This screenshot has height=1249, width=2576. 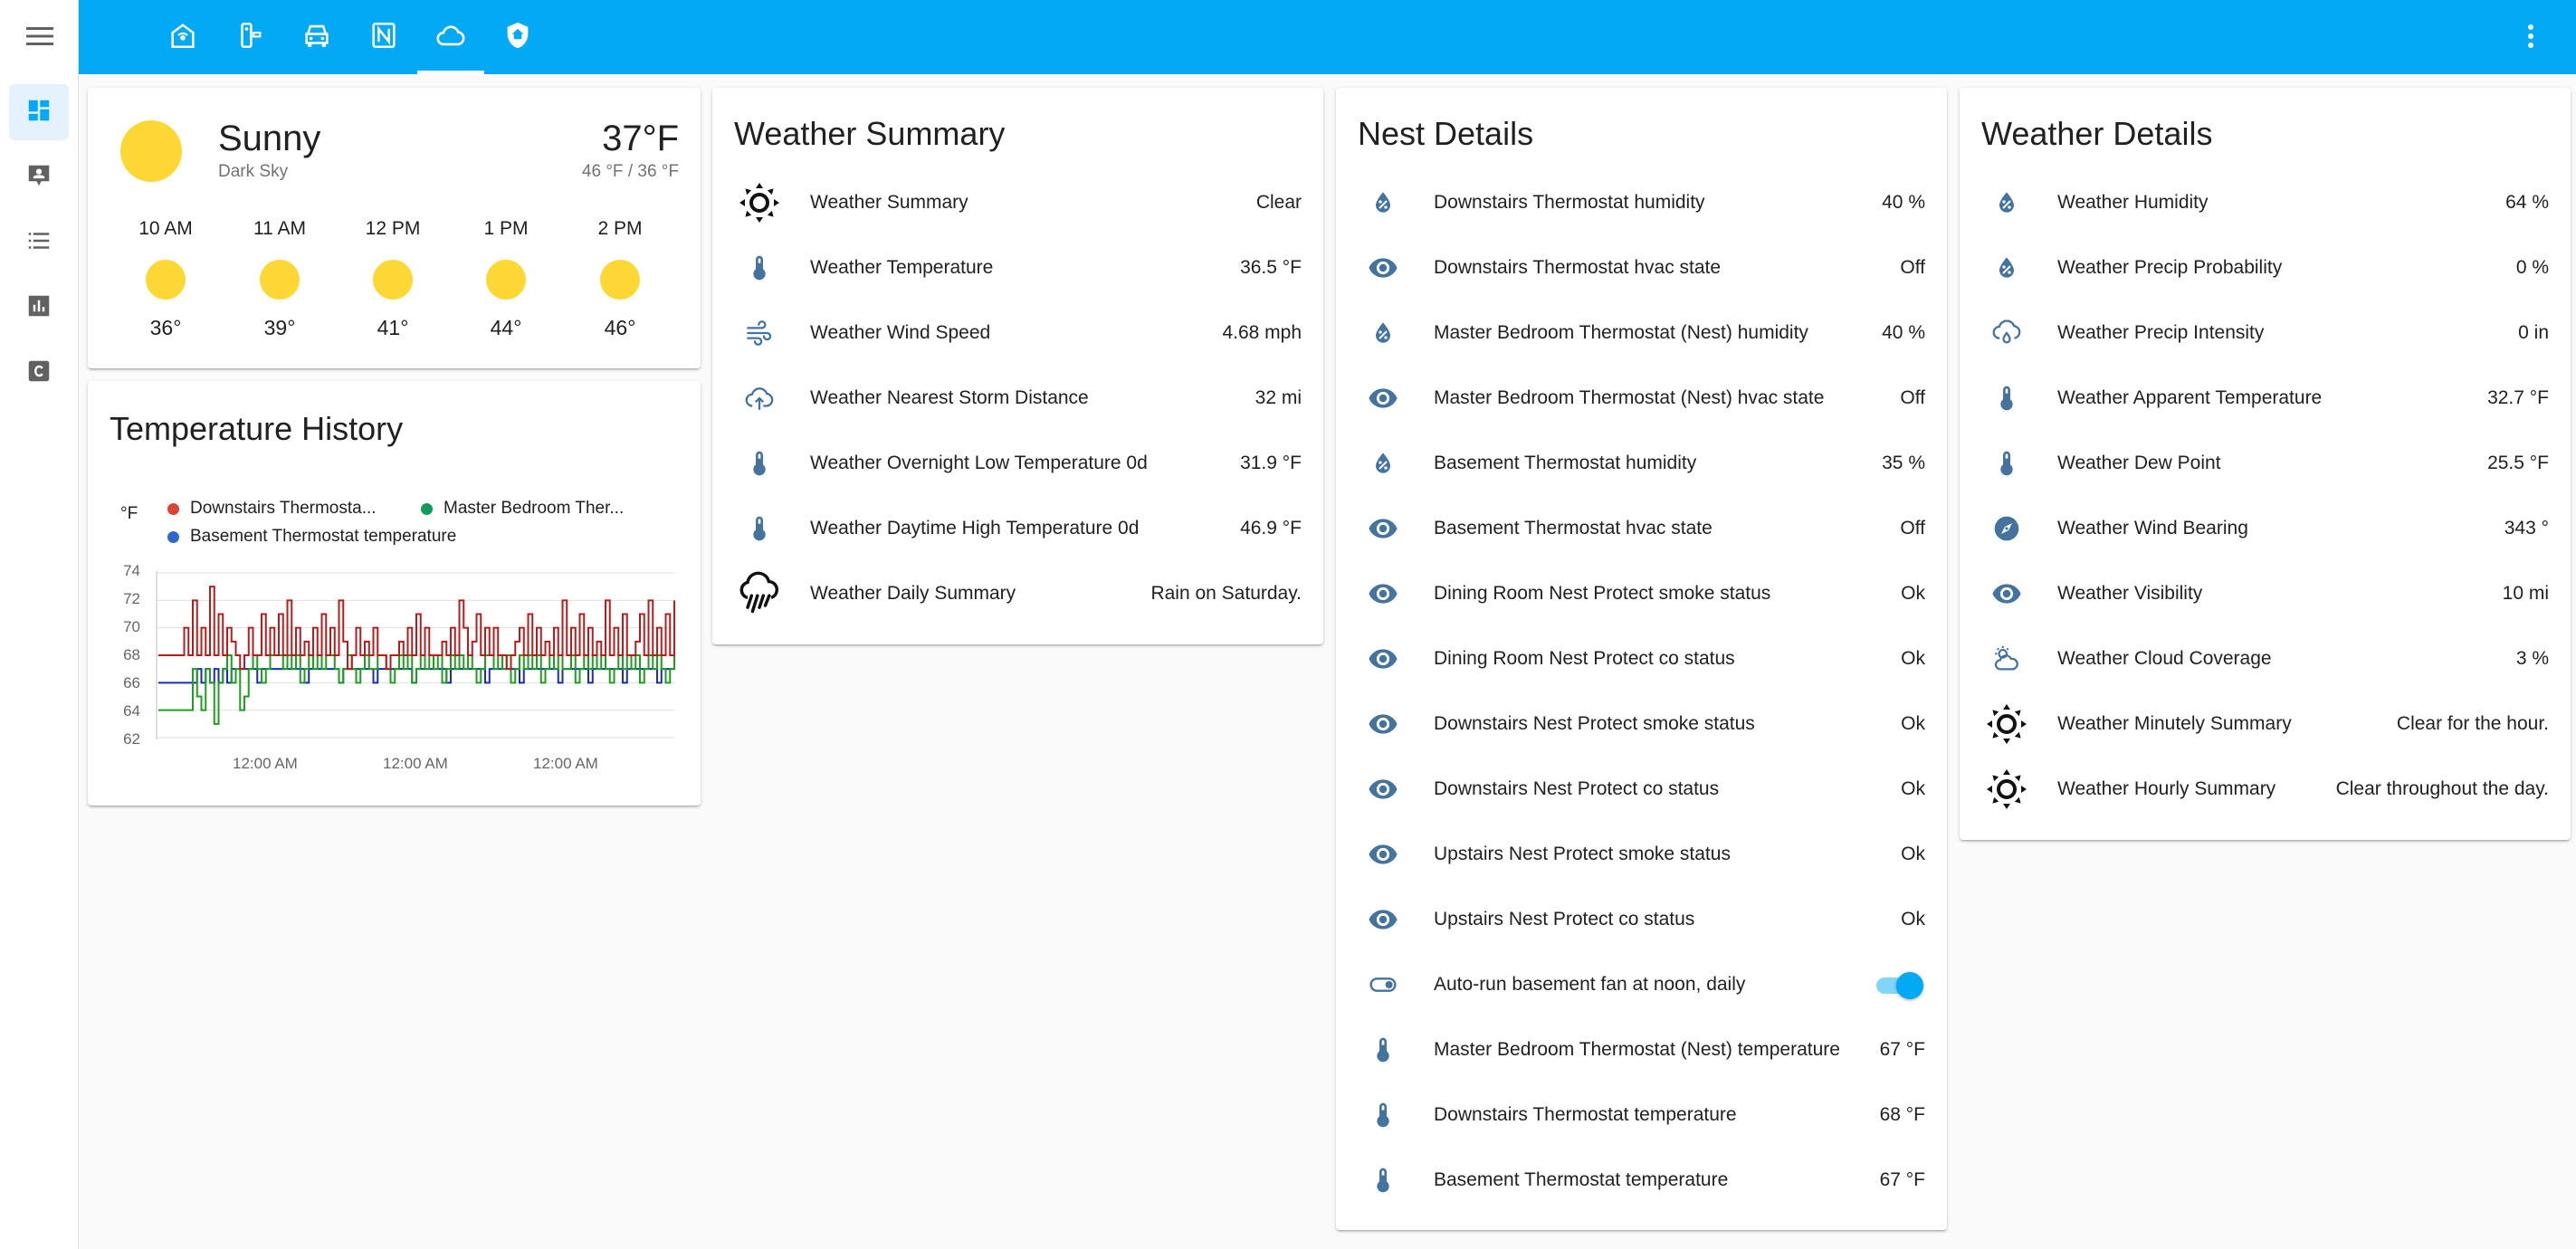 I want to click on entity-value: 4.68 mph, so click(x=1262, y=332).